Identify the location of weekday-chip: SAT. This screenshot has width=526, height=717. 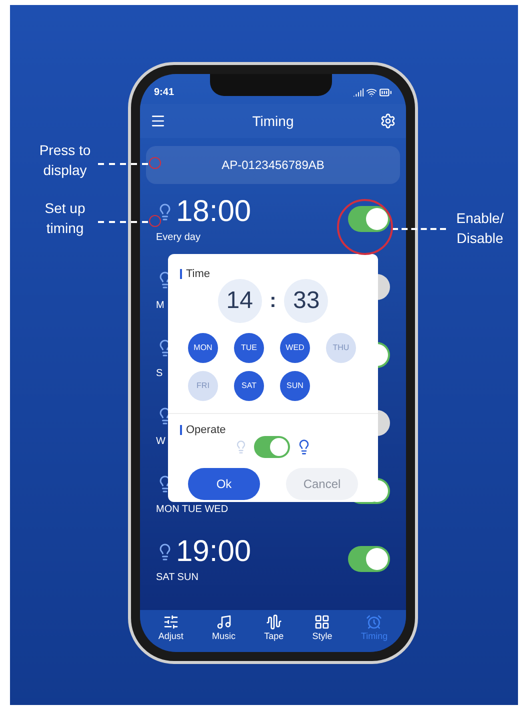
(249, 385).